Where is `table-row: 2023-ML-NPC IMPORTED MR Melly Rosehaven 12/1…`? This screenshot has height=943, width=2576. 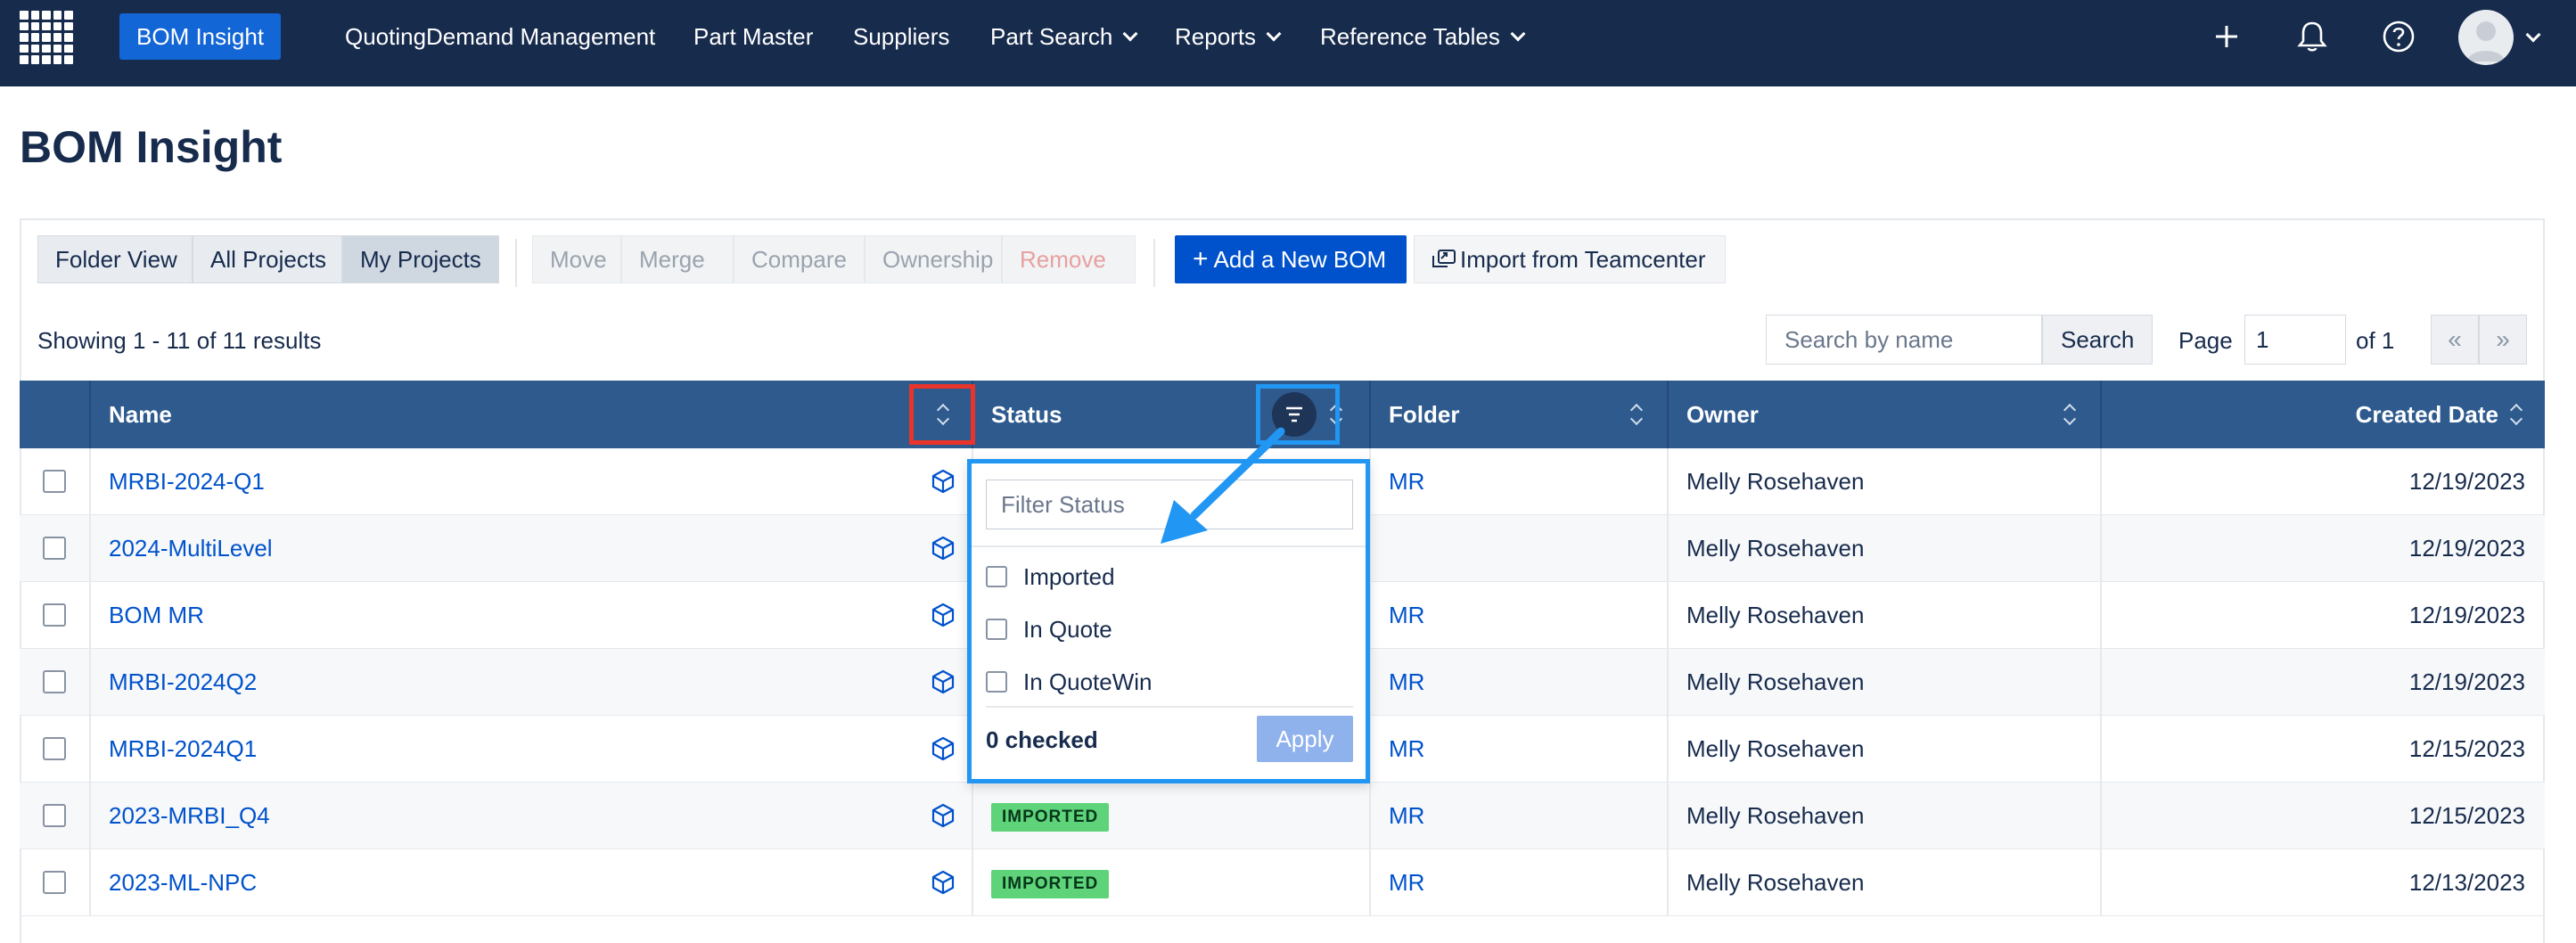 table-row: 2023-ML-NPC IMPORTED MR Melly Rosehaven 12/1… is located at coordinates (1282, 883).